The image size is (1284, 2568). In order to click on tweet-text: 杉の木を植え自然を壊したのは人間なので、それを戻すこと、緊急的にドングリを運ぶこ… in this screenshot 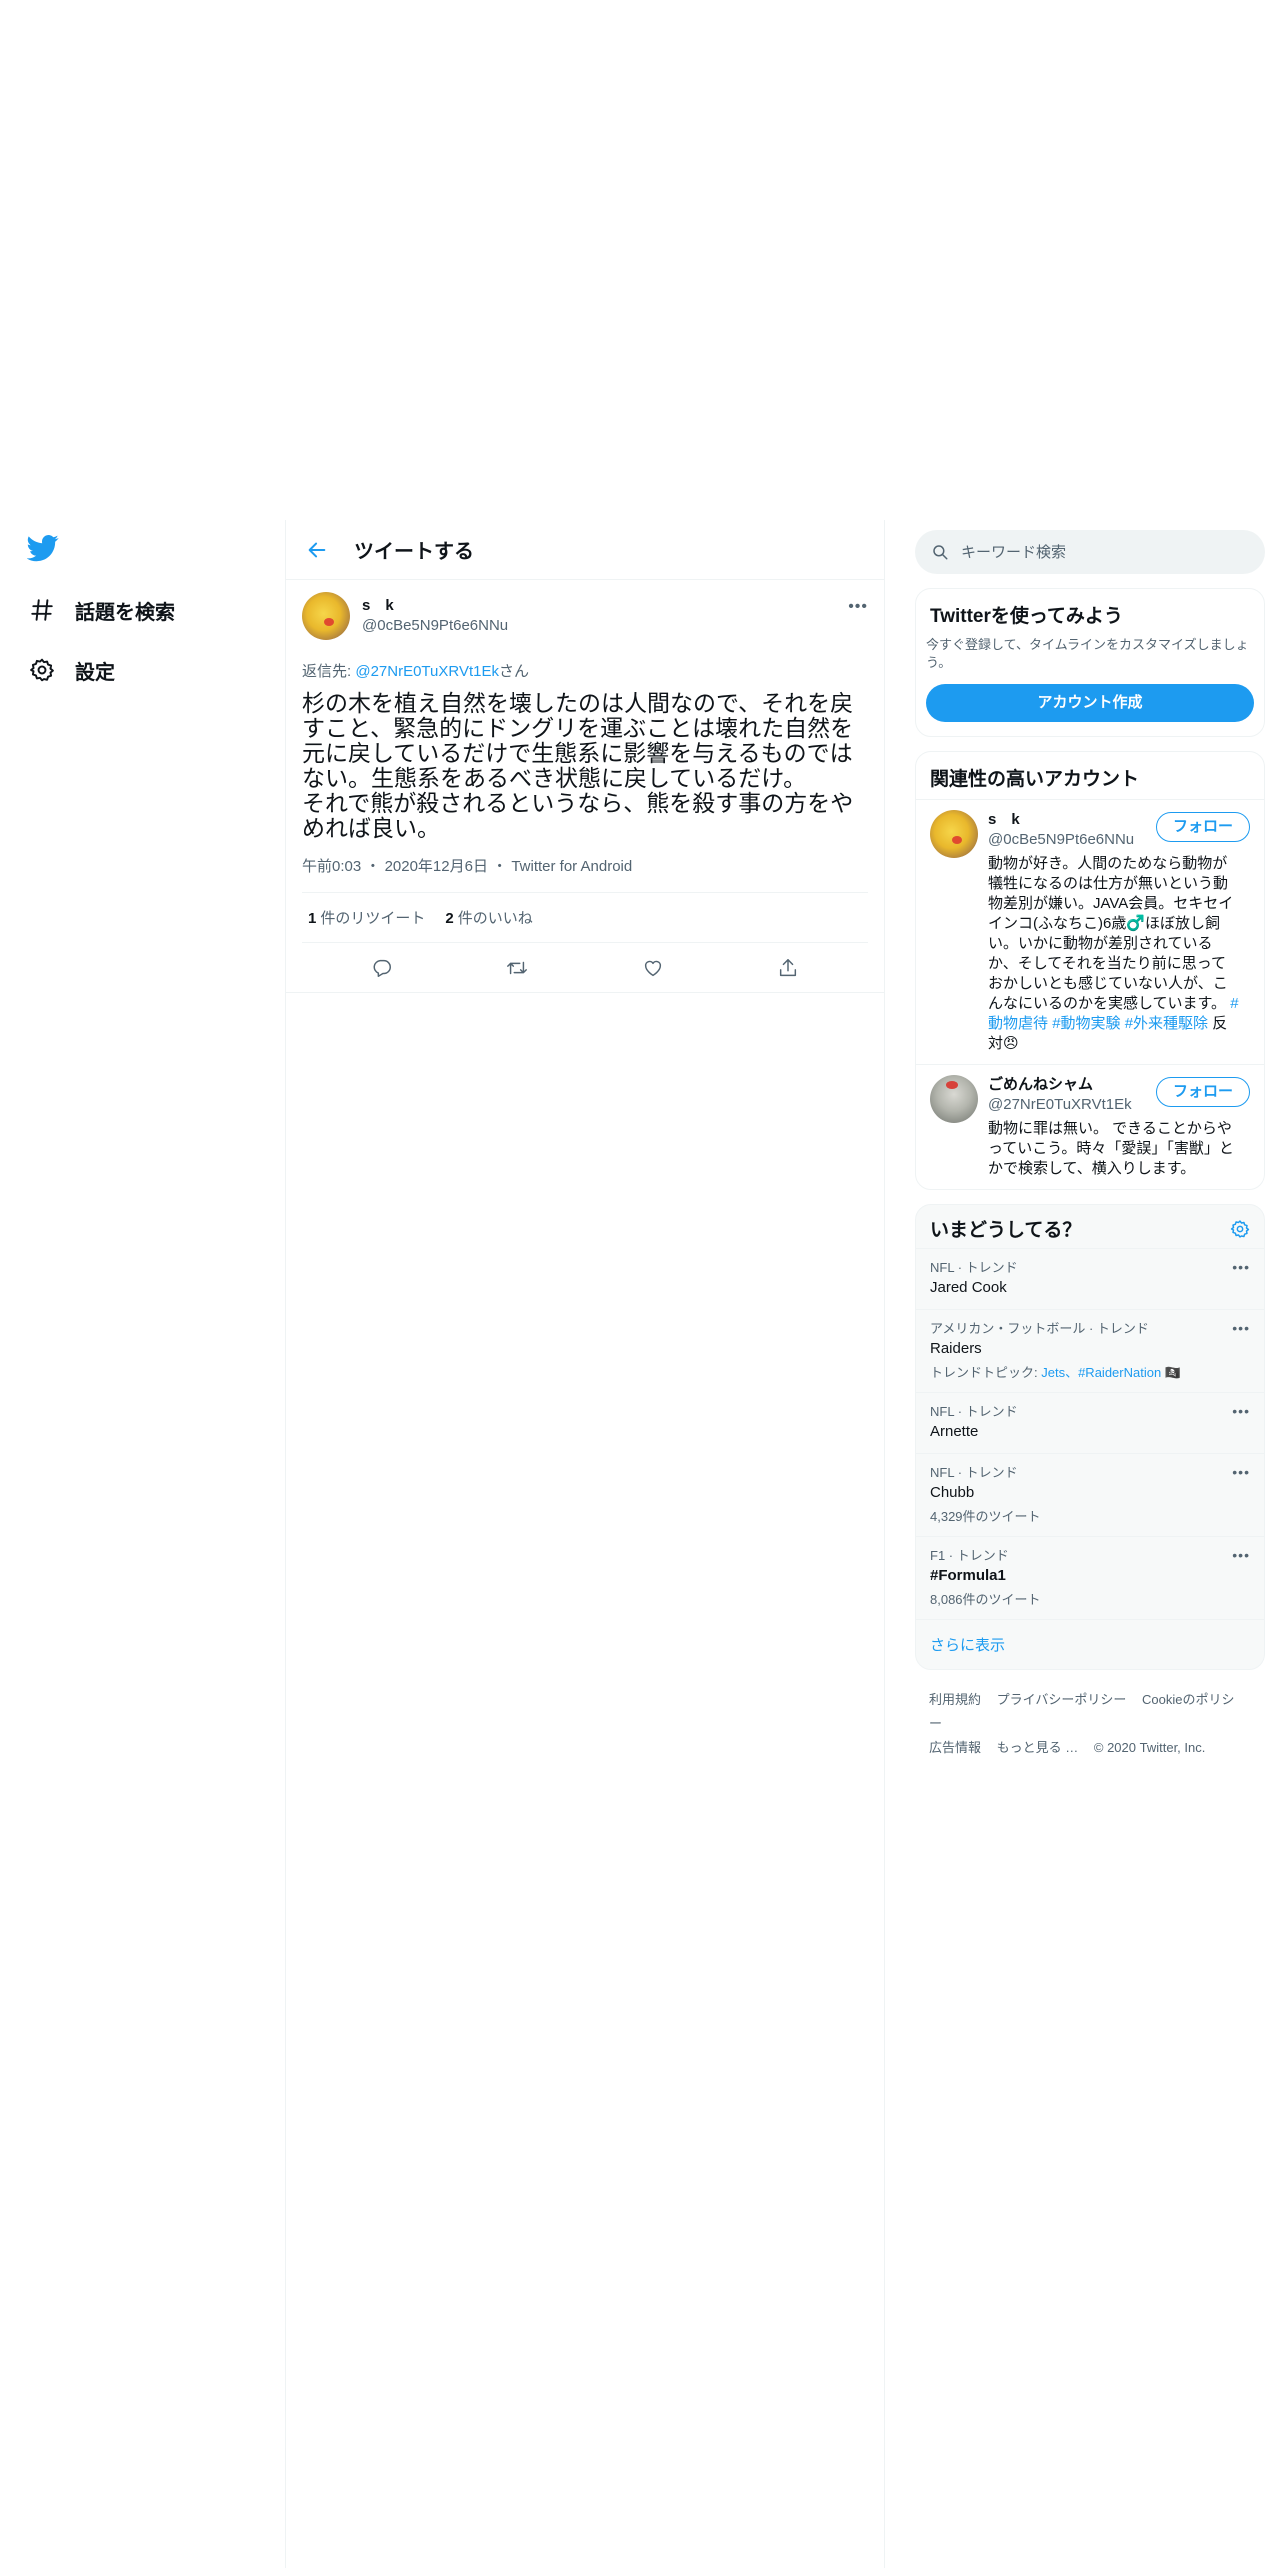, I will do `click(578, 765)`.